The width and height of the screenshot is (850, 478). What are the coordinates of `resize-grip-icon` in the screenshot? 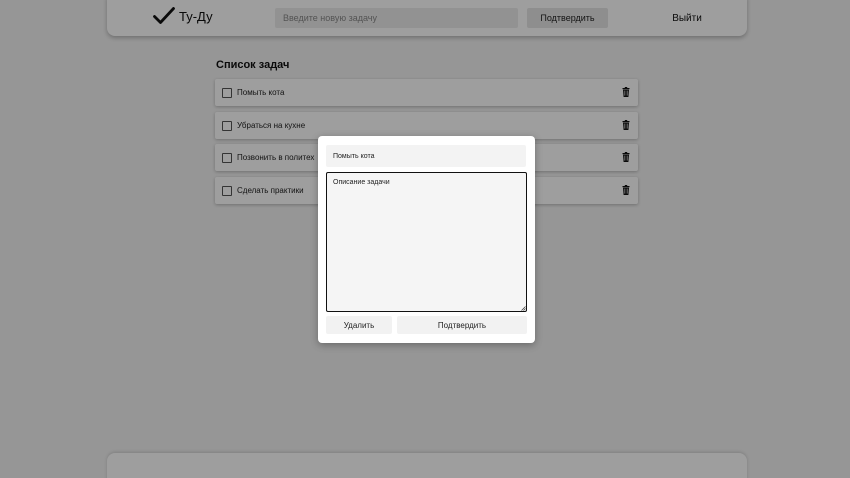 It's located at (523, 308).